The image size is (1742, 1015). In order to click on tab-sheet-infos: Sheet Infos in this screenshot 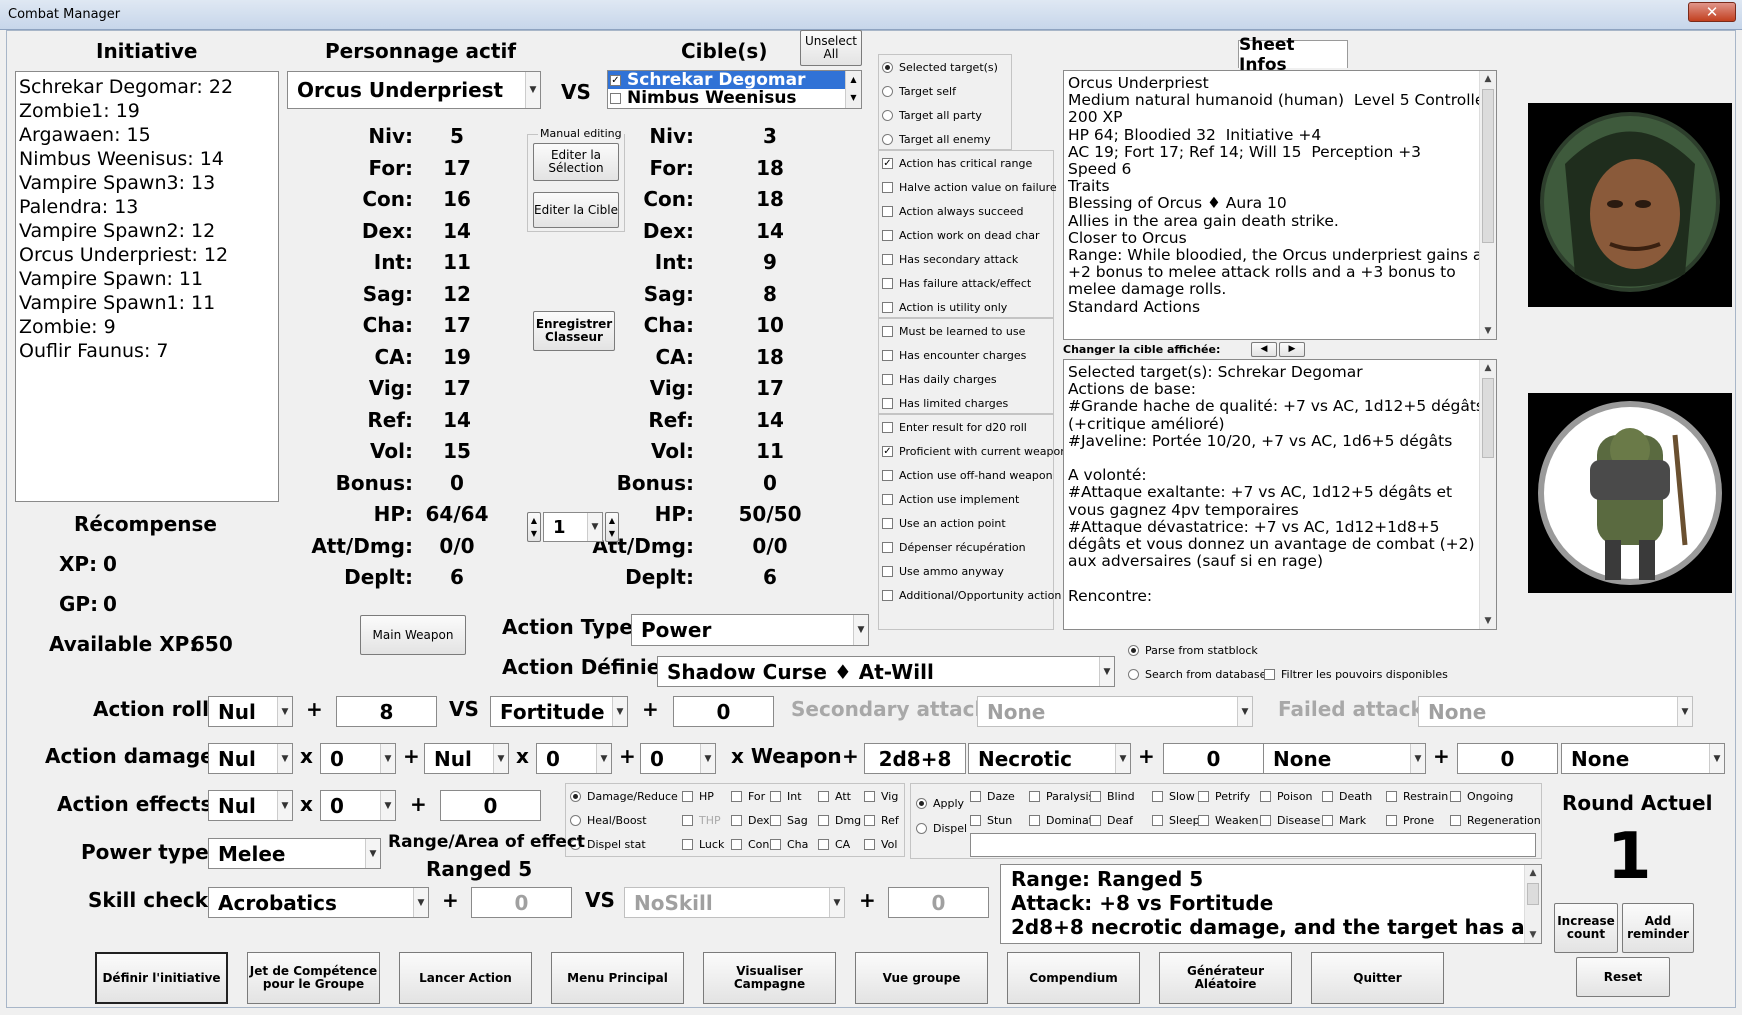, I will do `click(1293, 55)`.